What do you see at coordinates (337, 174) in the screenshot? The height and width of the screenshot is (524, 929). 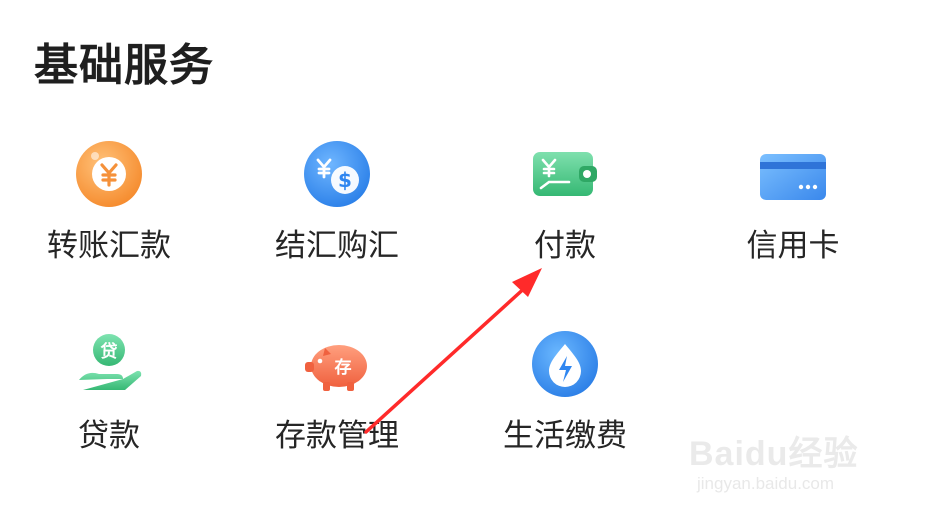 I see `currency-exchange-icon: $` at bounding box center [337, 174].